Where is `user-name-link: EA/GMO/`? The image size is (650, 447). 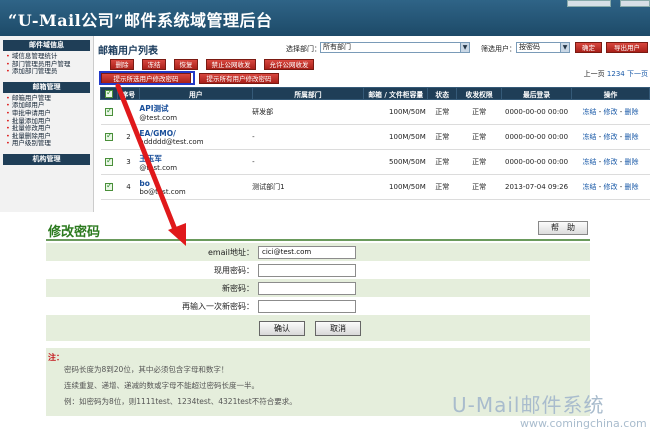 user-name-link: EA/GMO/ is located at coordinates (195, 133).